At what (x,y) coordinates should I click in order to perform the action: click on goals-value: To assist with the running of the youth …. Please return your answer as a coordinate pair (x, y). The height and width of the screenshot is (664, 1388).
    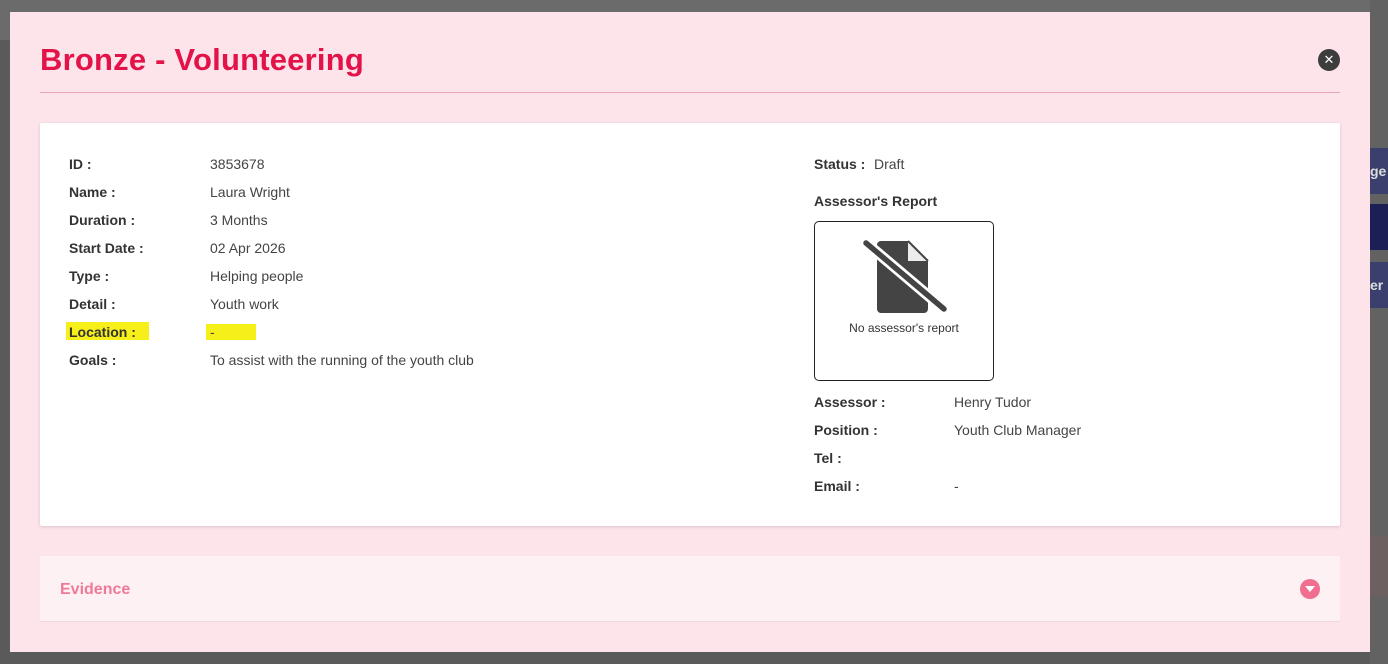
    Looking at the image, I should click on (342, 360).